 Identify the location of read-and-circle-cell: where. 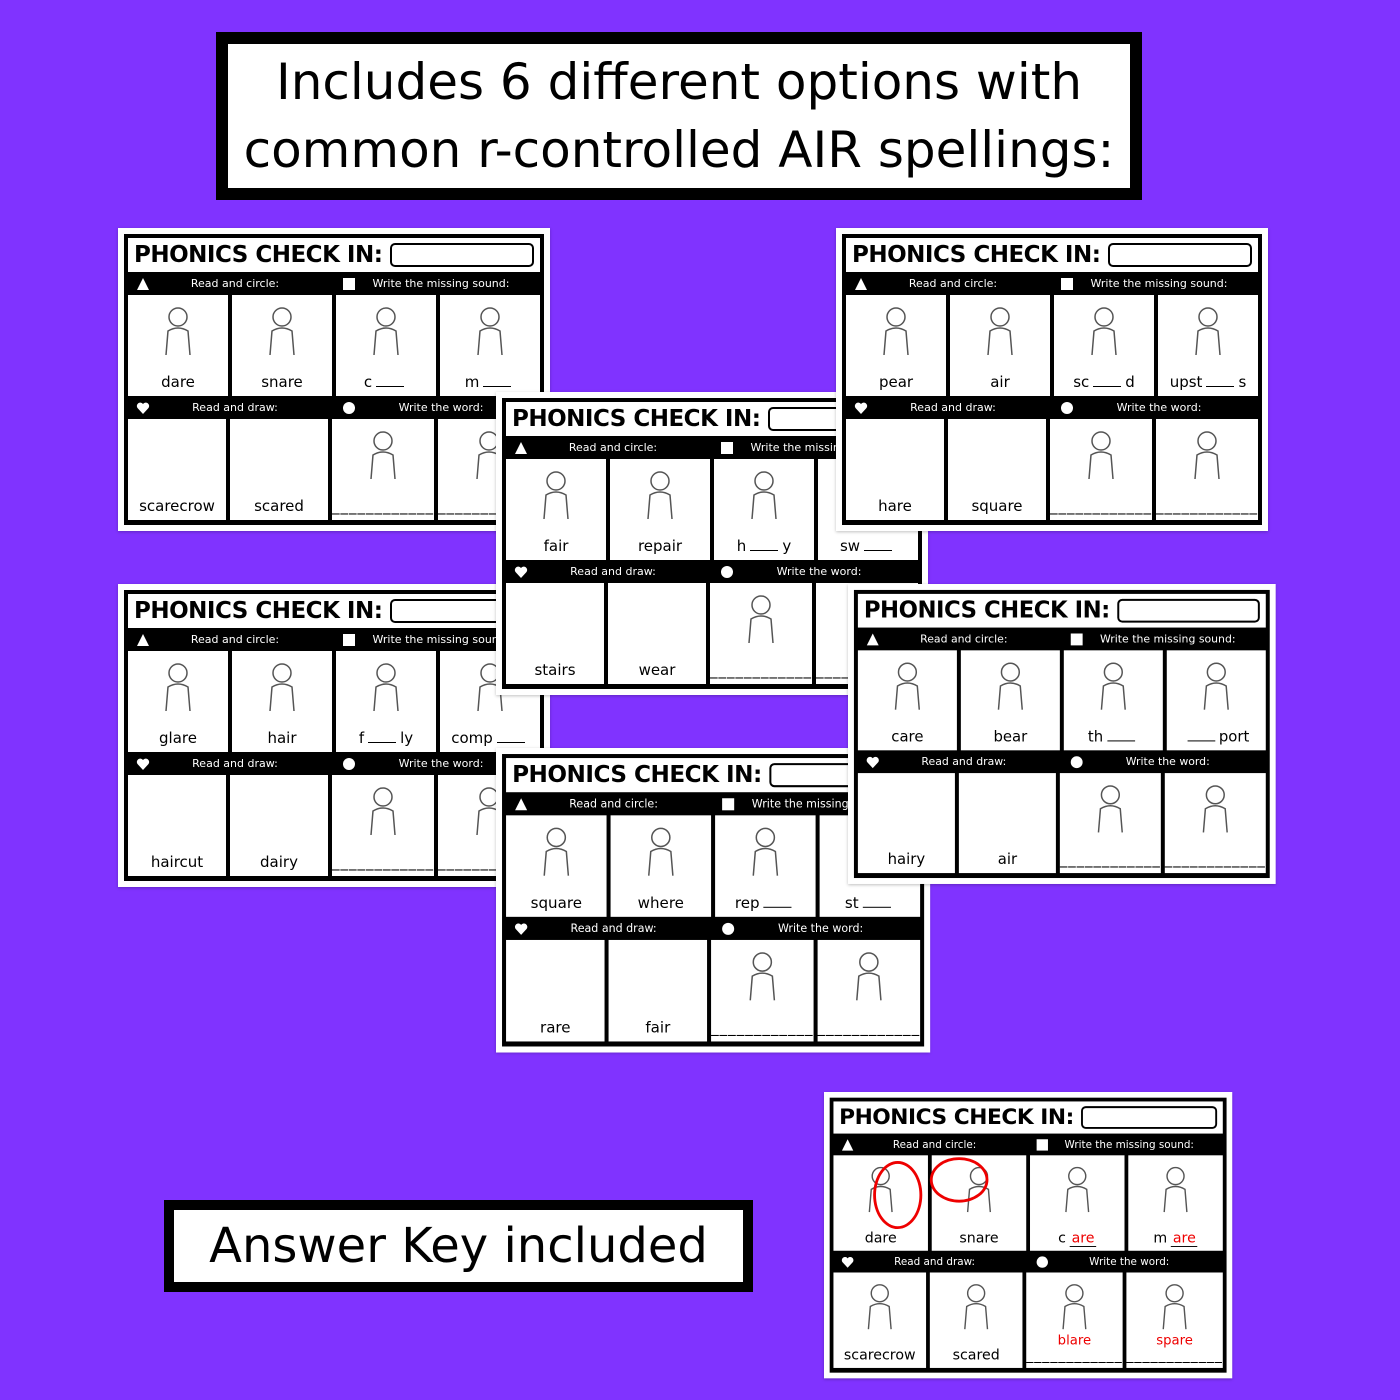
(661, 866).